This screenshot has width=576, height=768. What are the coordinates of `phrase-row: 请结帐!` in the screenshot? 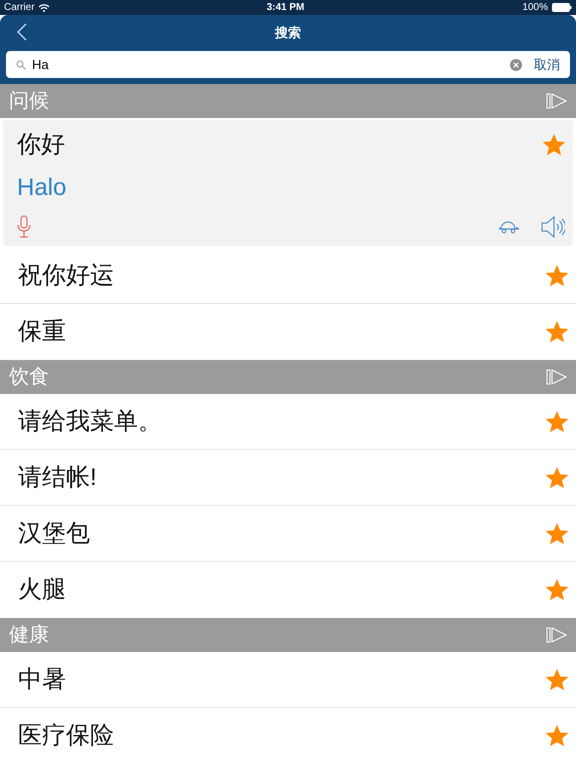 It's located at (288, 478).